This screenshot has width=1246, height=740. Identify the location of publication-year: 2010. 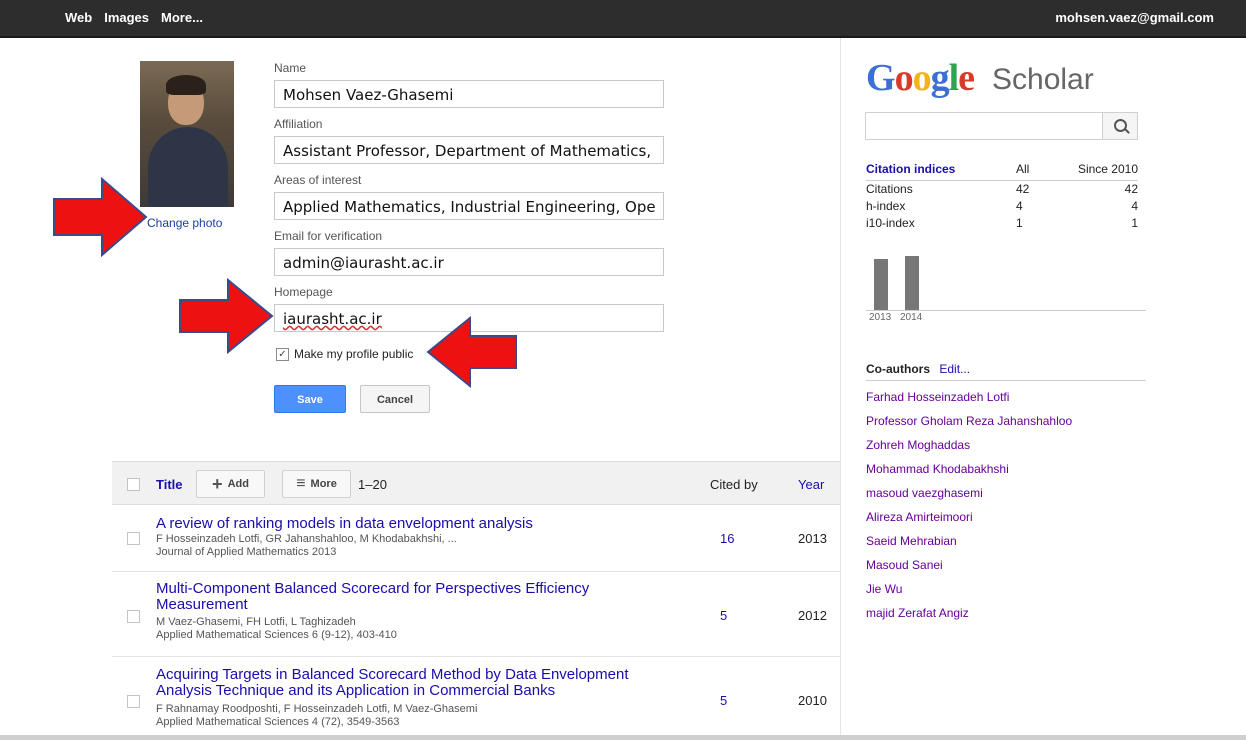
(812, 700).